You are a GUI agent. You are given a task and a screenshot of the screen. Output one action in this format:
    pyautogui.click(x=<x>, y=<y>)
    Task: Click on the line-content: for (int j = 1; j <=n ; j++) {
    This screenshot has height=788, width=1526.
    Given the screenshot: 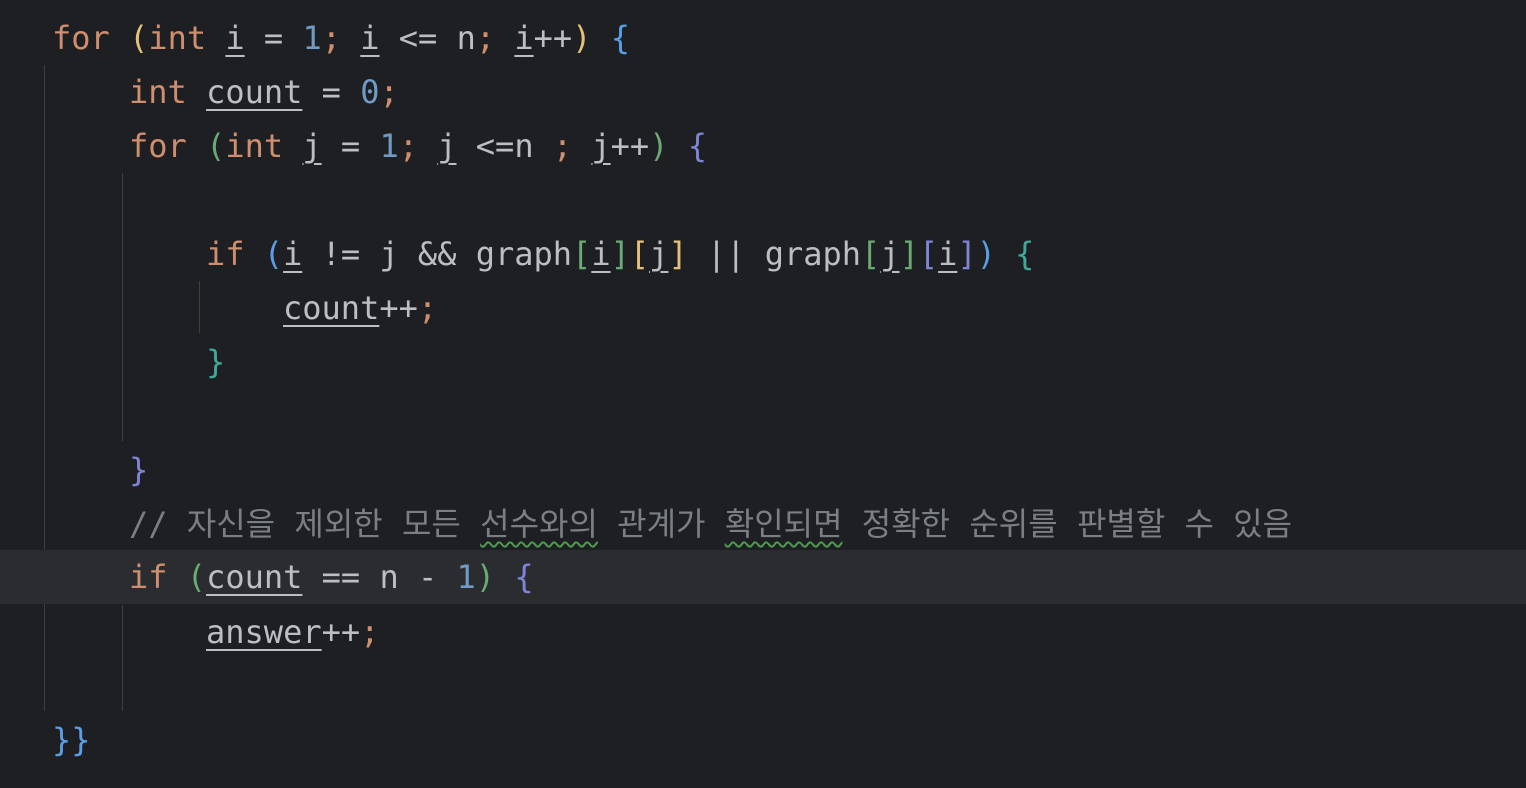 What is the action you would take?
    pyautogui.click(x=418, y=146)
    